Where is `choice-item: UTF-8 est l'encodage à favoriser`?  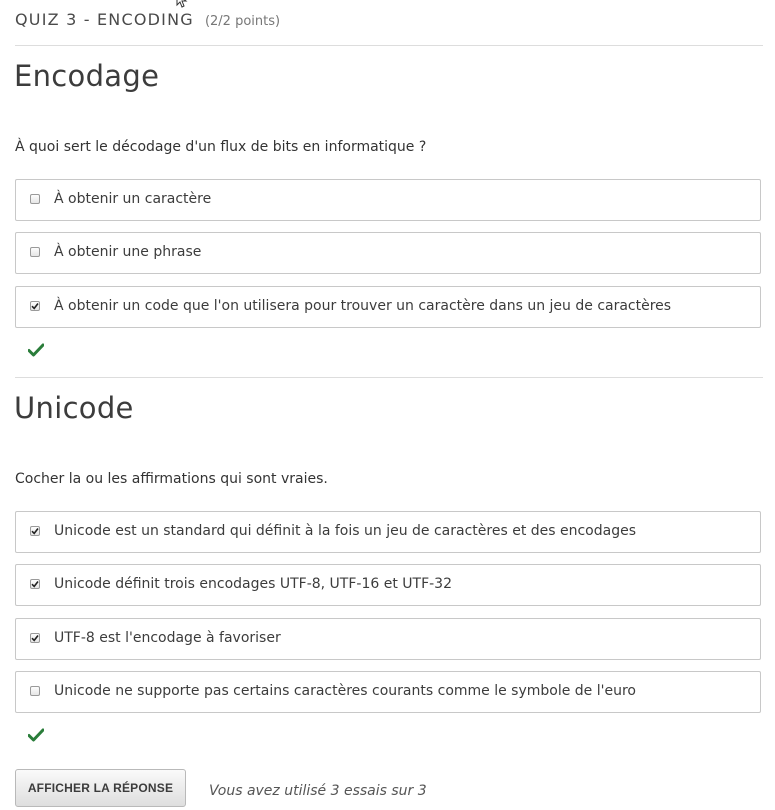
choice-item: UTF-8 est l'encodage à favoriser is located at coordinates (388, 639).